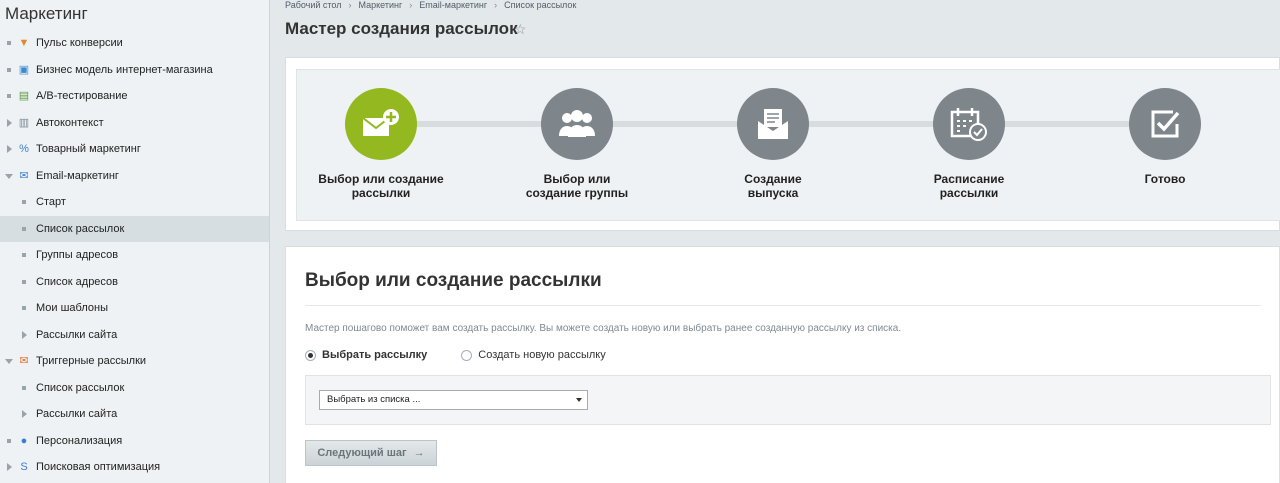  I want to click on sidebar-item: ● Персонализация, so click(134, 441).